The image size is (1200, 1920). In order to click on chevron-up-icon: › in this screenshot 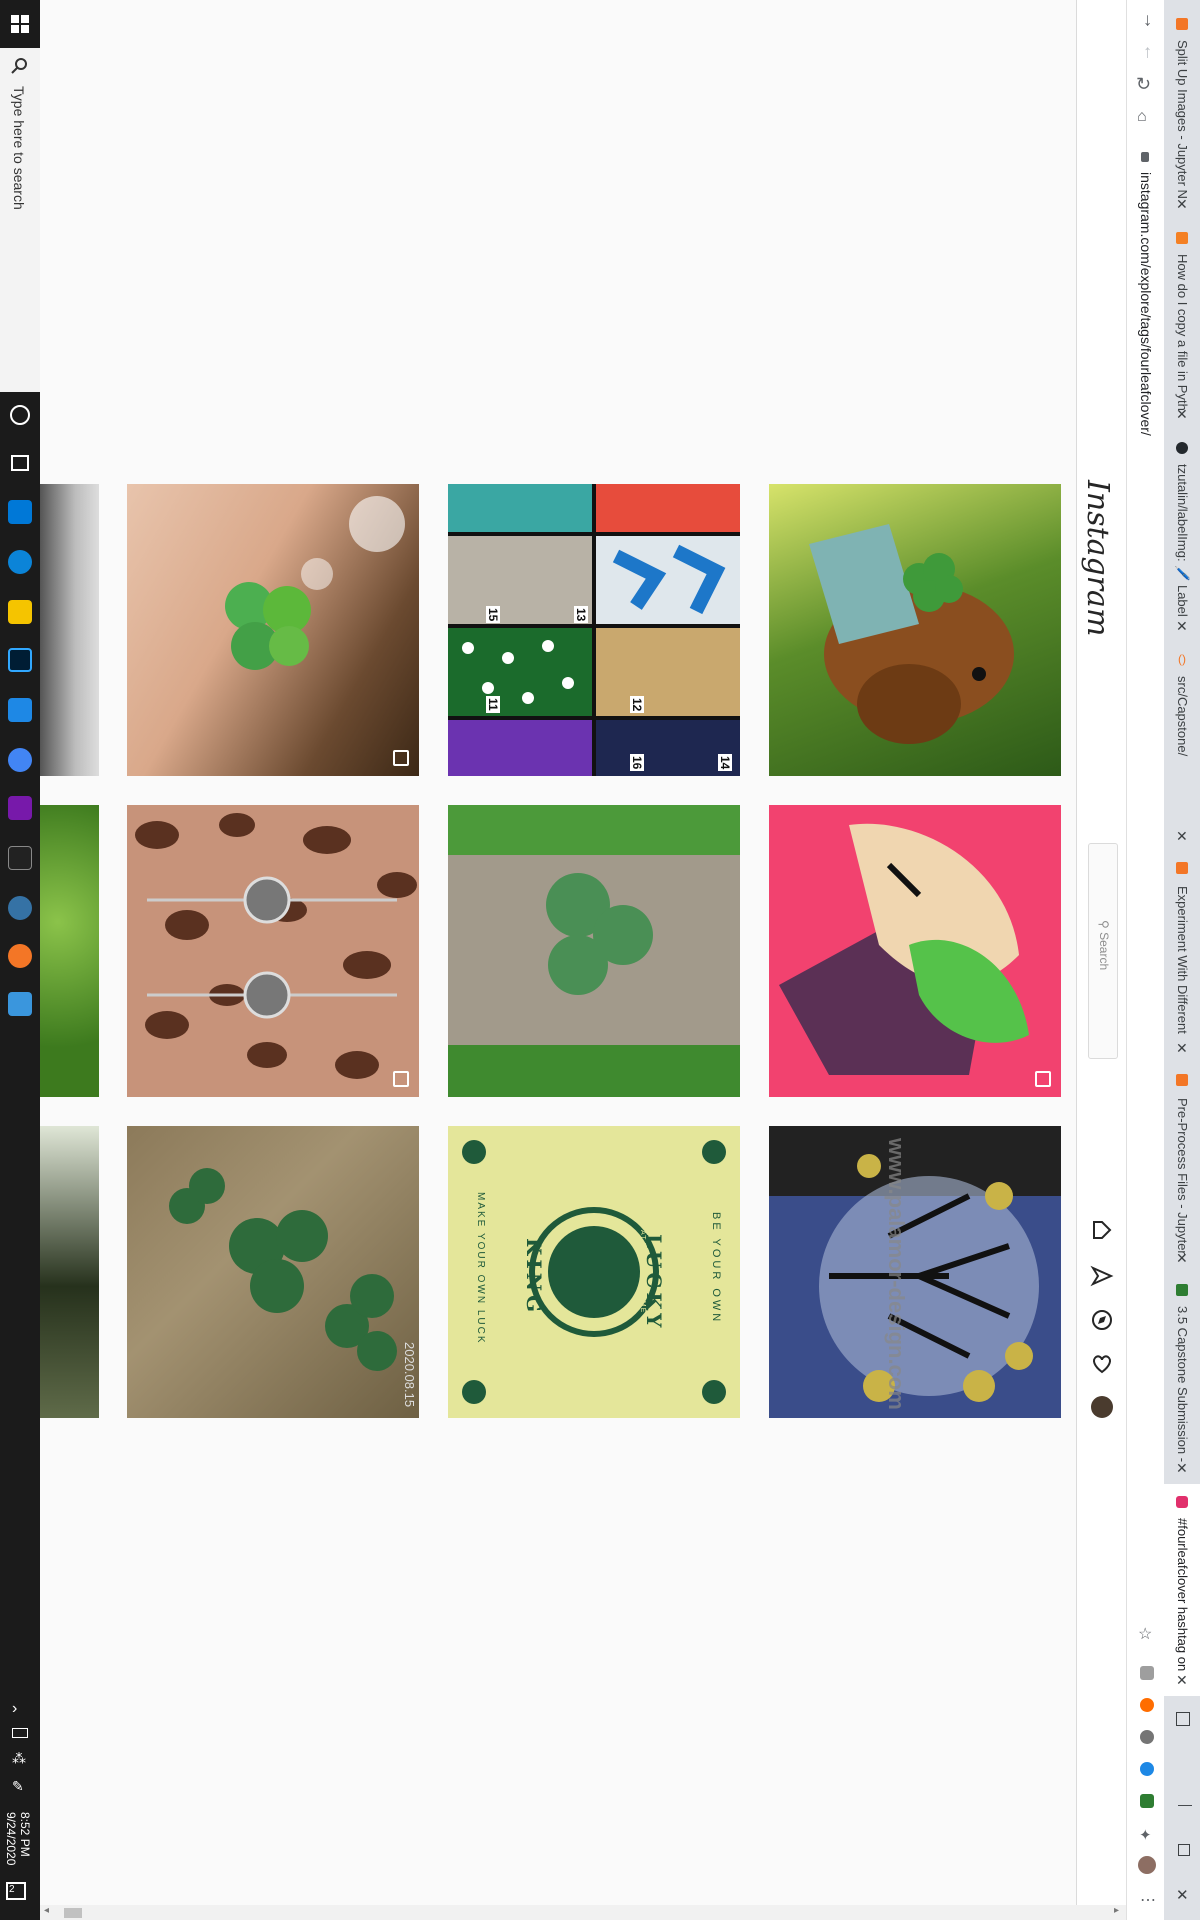, I will do `click(14, 1709)`.